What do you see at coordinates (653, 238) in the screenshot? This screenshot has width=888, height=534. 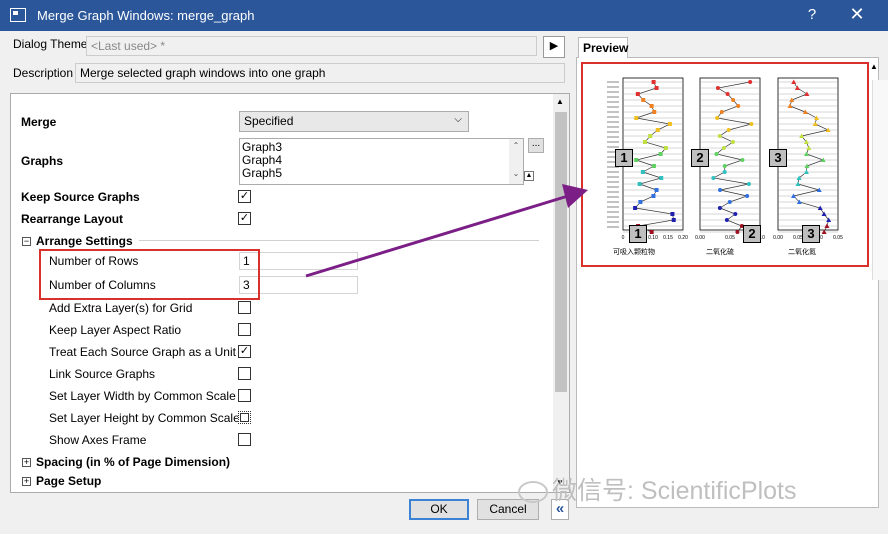 I see `x-tick-label: 0.10` at bounding box center [653, 238].